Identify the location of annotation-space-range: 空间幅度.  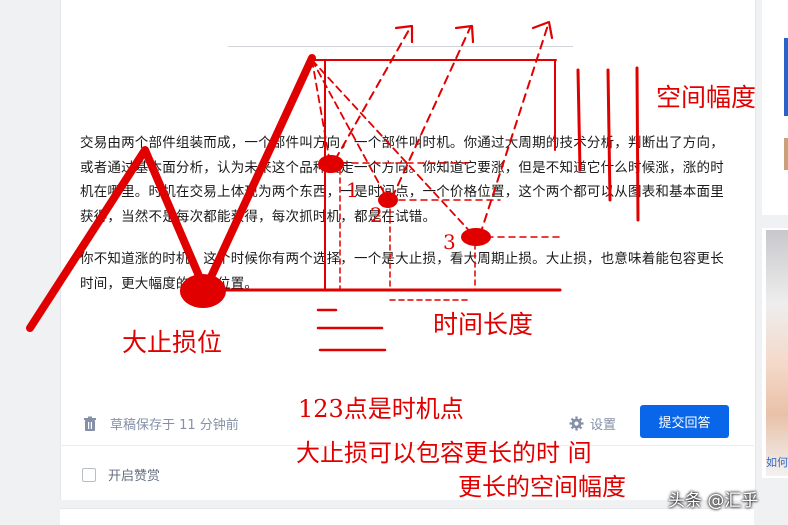
(706, 97).